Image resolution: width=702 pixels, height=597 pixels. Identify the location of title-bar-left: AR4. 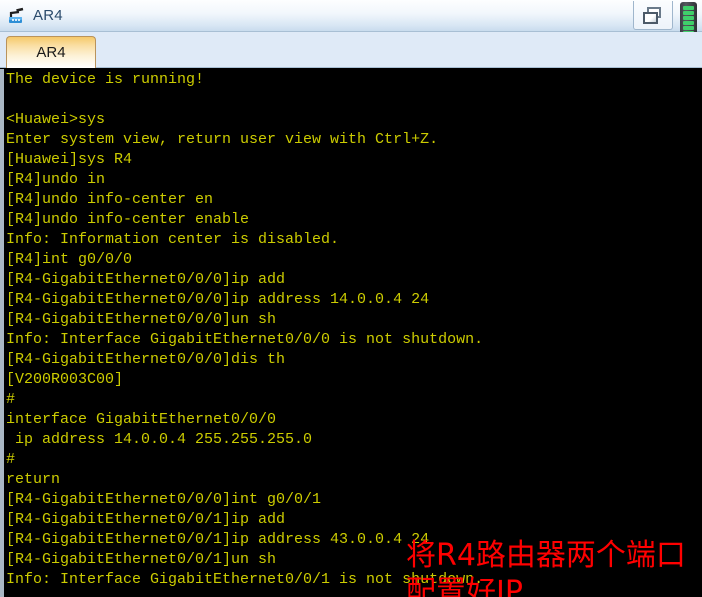
(31, 16).